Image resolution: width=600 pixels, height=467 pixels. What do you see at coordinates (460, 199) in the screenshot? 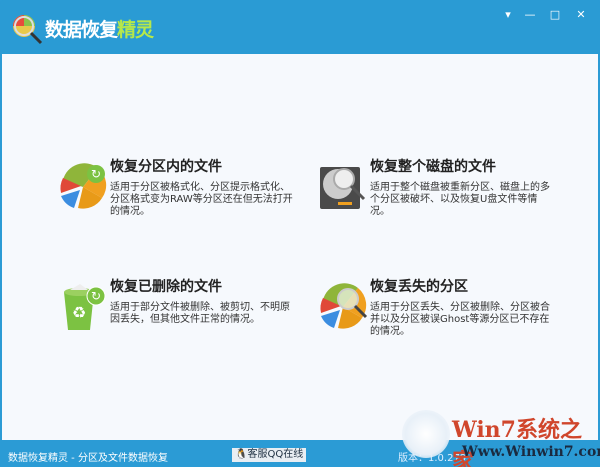
I see `option-description: 适用于整个磁盘被重新分区、磁盘上的多个分区被破坏、以及恢复U盘文件等情况。` at bounding box center [460, 199].